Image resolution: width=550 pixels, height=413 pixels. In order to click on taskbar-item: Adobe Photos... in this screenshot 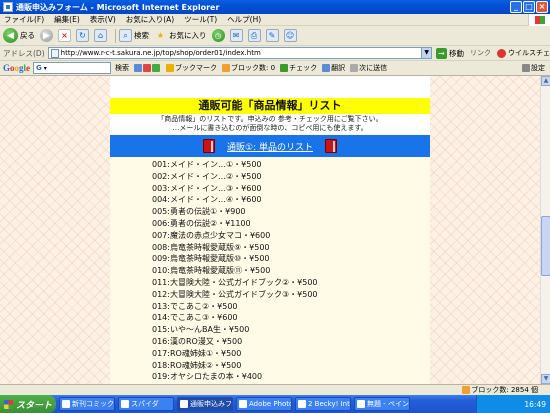, I will do `click(264, 404)`.